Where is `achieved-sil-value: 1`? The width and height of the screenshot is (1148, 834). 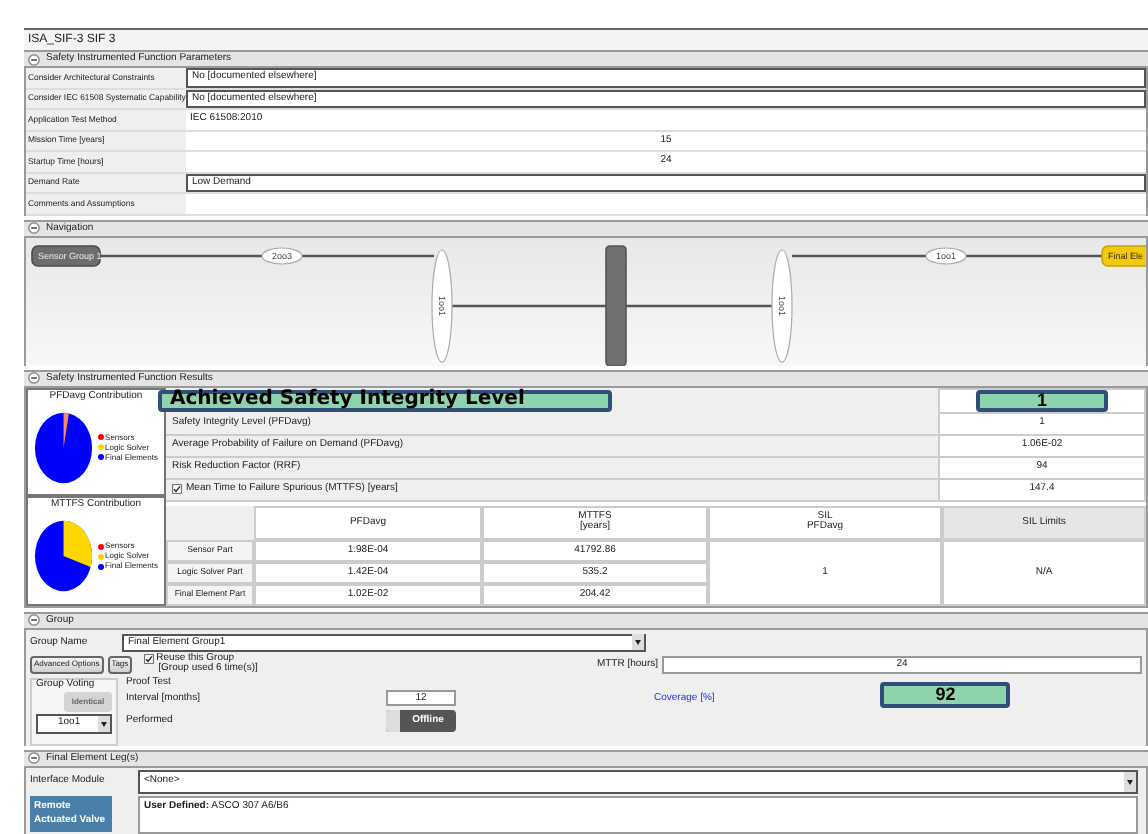
achieved-sil-value: 1 is located at coordinates (1042, 400).